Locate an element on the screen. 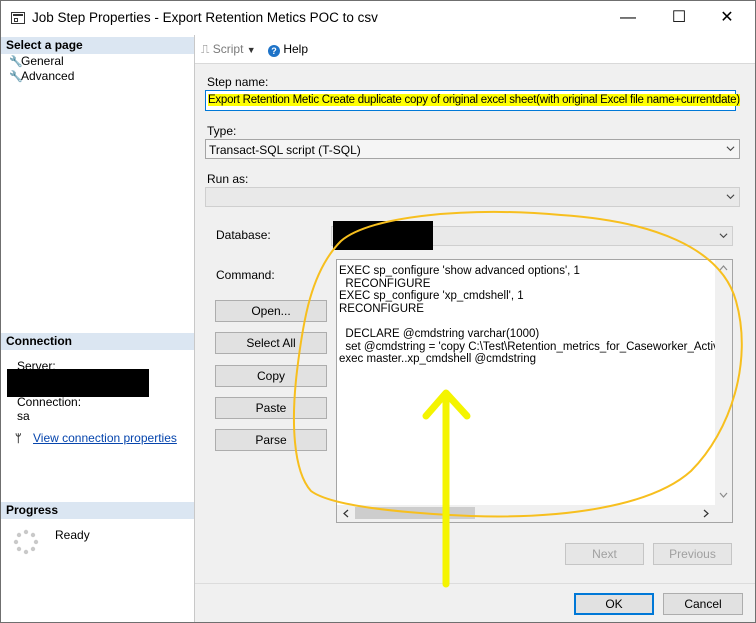  page-item-general-label: General is located at coordinates (42, 61).